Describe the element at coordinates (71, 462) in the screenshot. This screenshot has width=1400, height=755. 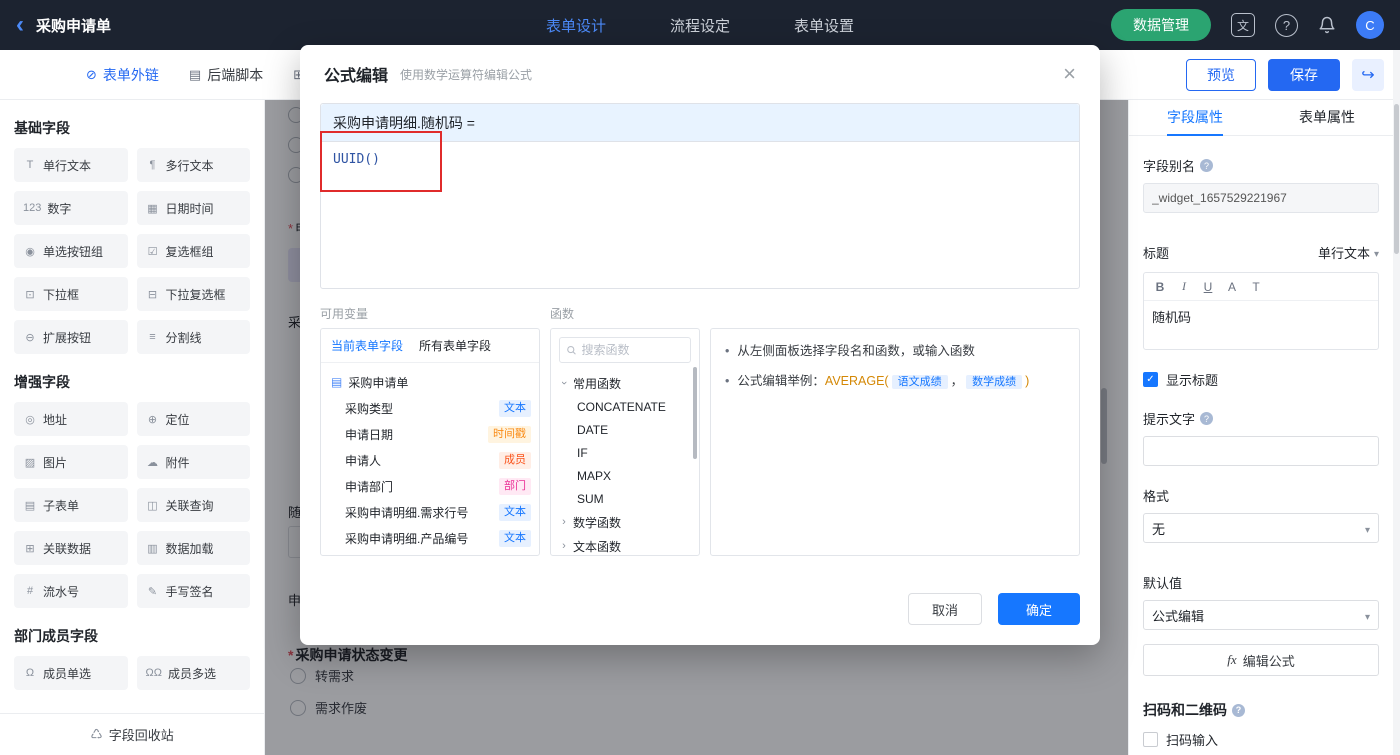
I see `palette-item-image: ▨ 图片` at that location.